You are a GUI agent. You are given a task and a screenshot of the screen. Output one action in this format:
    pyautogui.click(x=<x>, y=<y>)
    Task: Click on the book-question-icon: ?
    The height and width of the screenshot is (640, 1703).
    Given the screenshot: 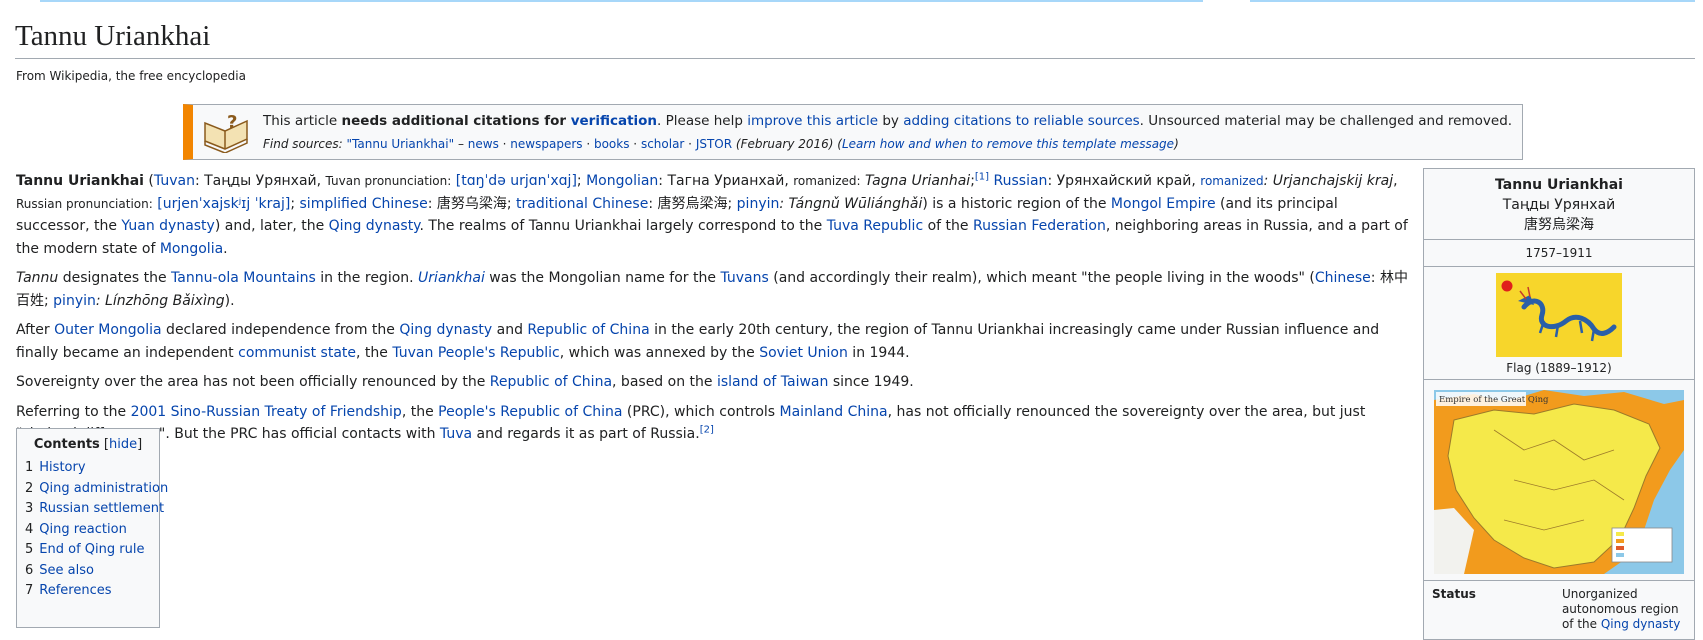 What is the action you would take?
    pyautogui.click(x=226, y=132)
    